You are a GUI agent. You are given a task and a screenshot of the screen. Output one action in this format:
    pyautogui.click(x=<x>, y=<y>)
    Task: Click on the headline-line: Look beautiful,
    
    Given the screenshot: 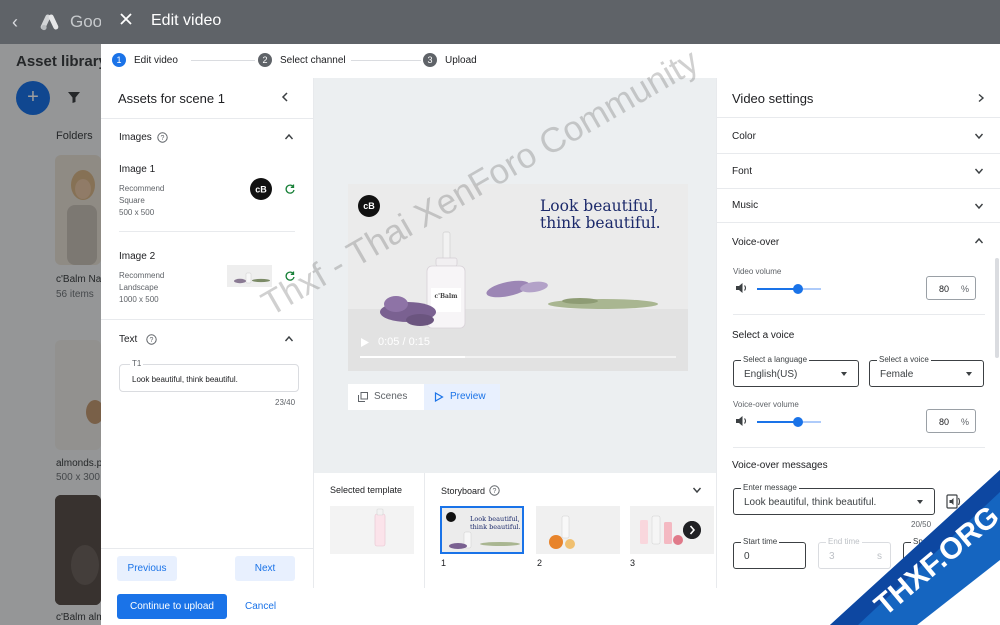 What is the action you would take?
    pyautogui.click(x=599, y=206)
    